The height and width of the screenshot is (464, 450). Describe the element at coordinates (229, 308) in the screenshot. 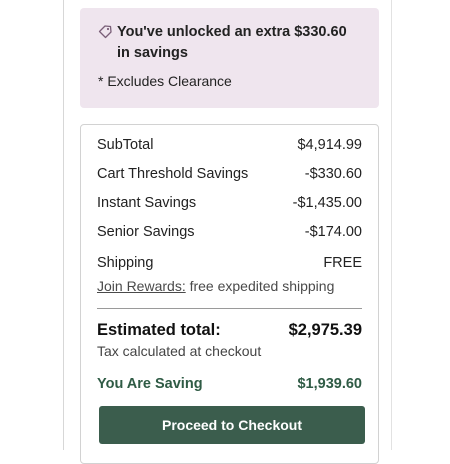

I see `summary-divider` at that location.